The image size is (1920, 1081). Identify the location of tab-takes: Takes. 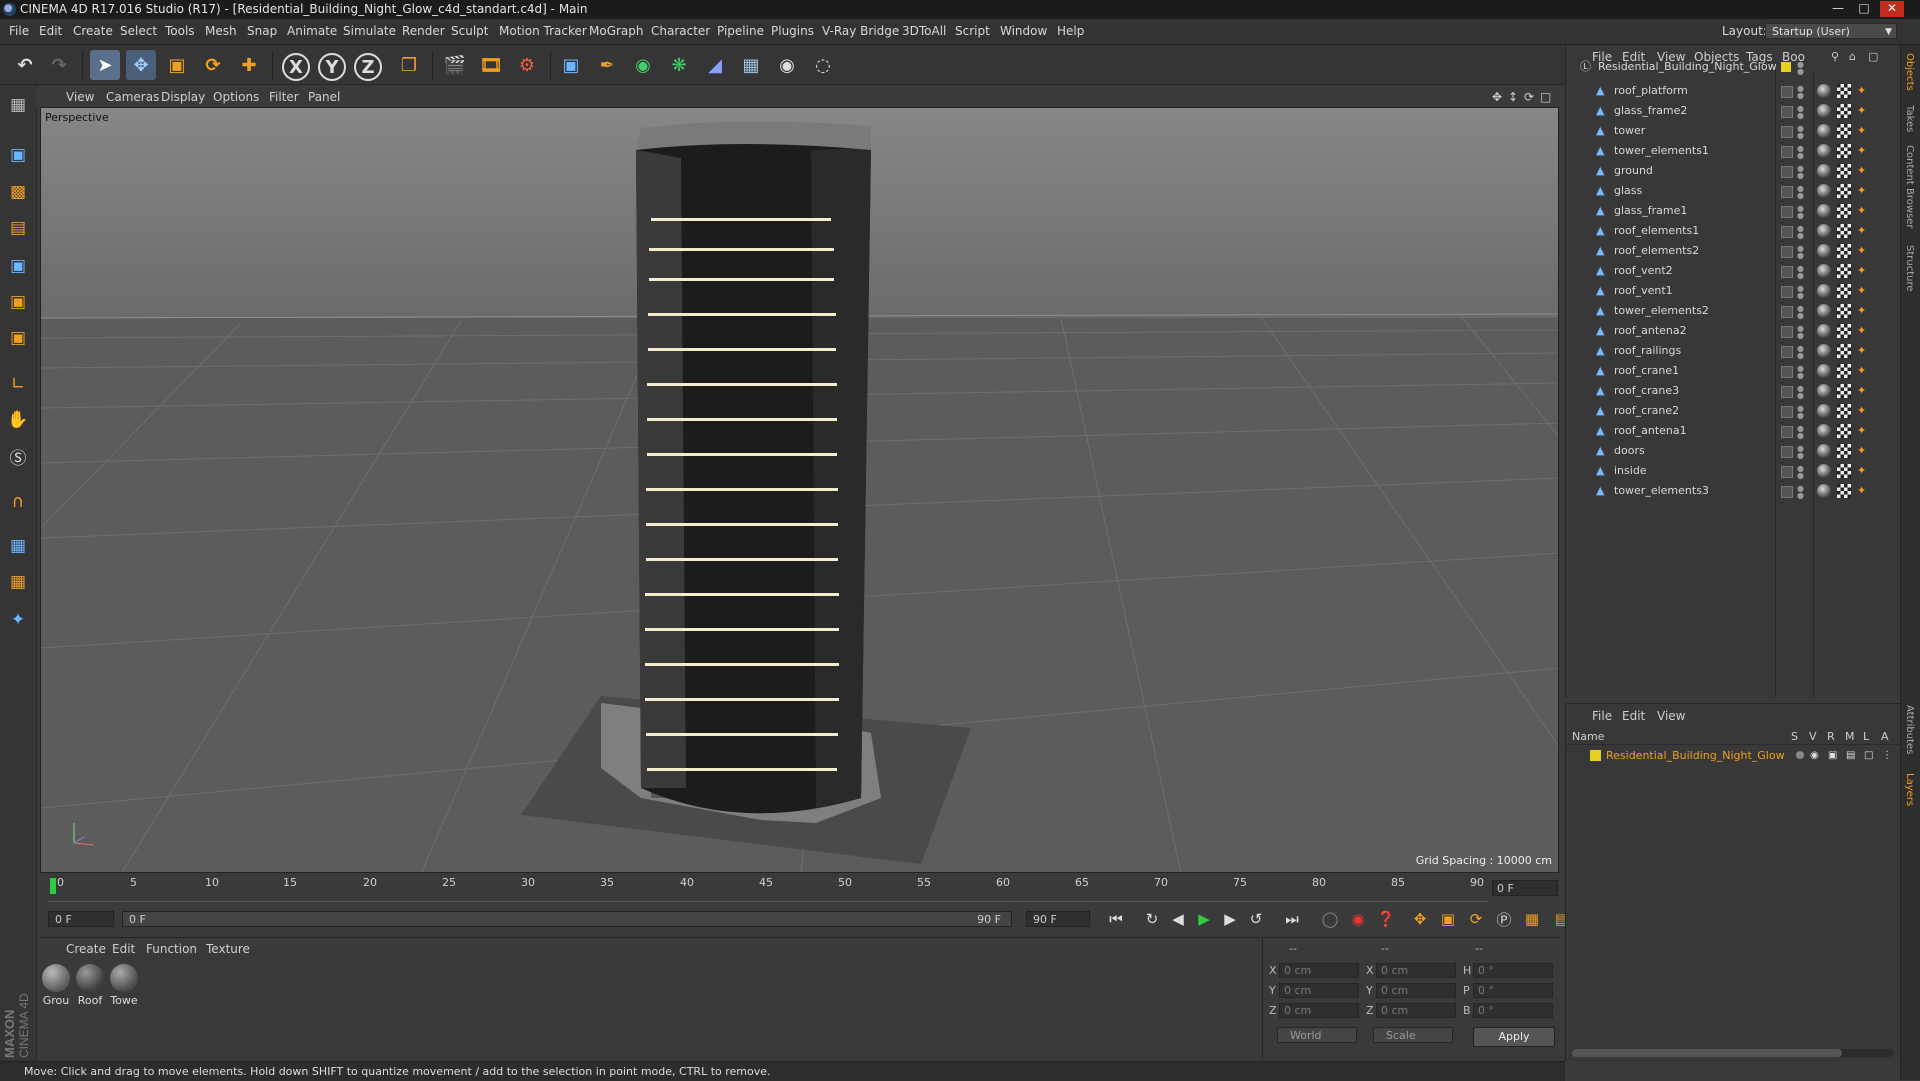
(1909, 118).